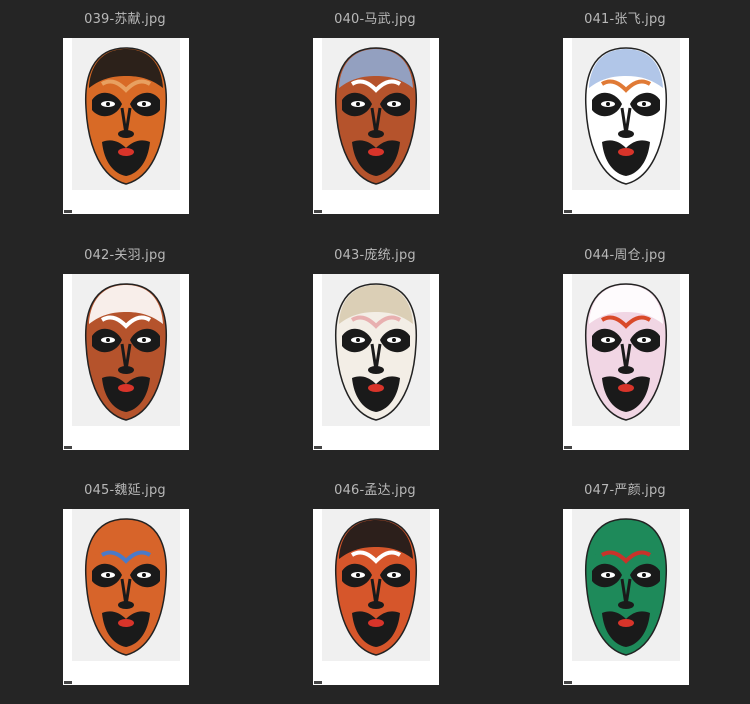 This screenshot has width=750, height=704. I want to click on file-item-045: 045-魏延.jpg, so click(125, 587).